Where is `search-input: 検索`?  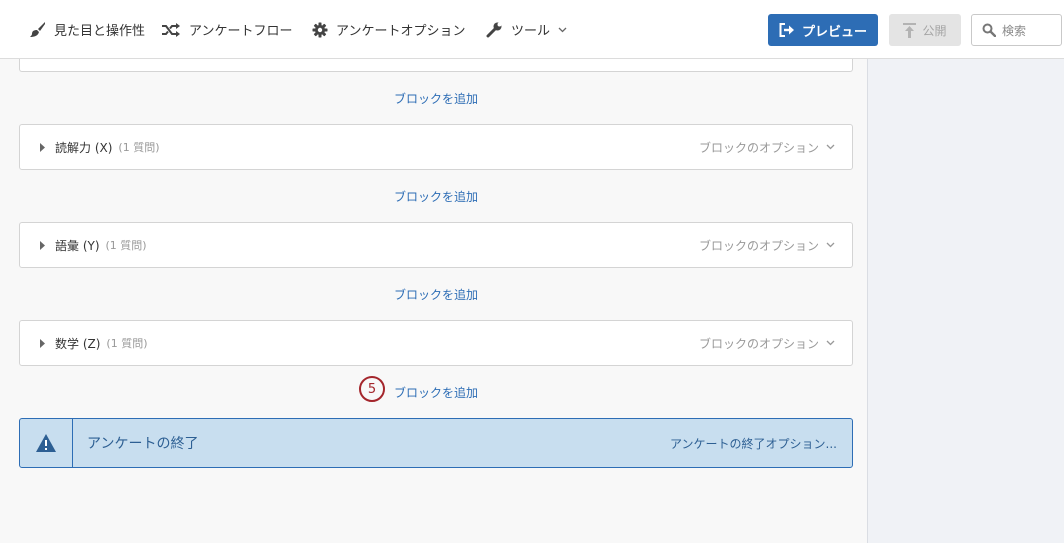
search-input: 検索 is located at coordinates (1016, 30).